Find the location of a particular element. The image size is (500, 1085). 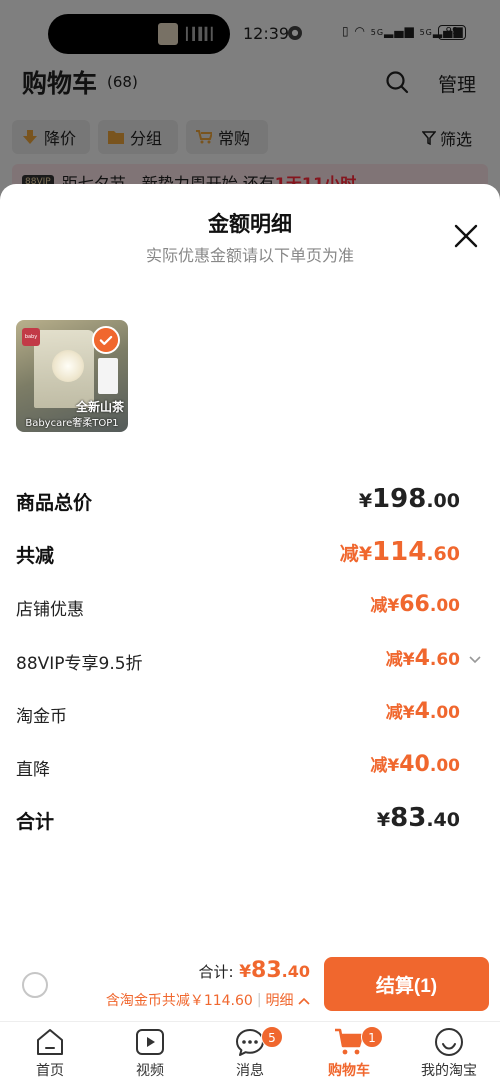

row-label: 共减 is located at coordinates (35, 556).